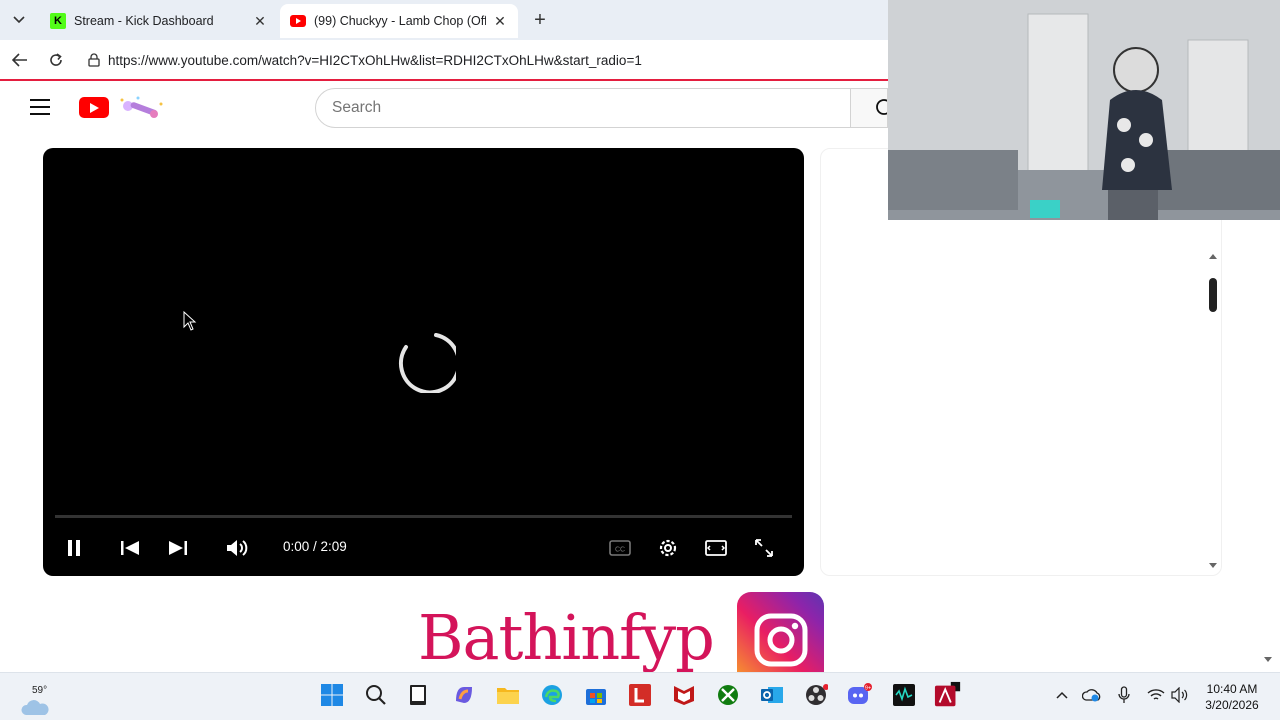 This screenshot has width=1280, height=720. What do you see at coordinates (1232, 697) in the screenshot?
I see `system-clock: 10:40 AM 3/20/2026` at bounding box center [1232, 697].